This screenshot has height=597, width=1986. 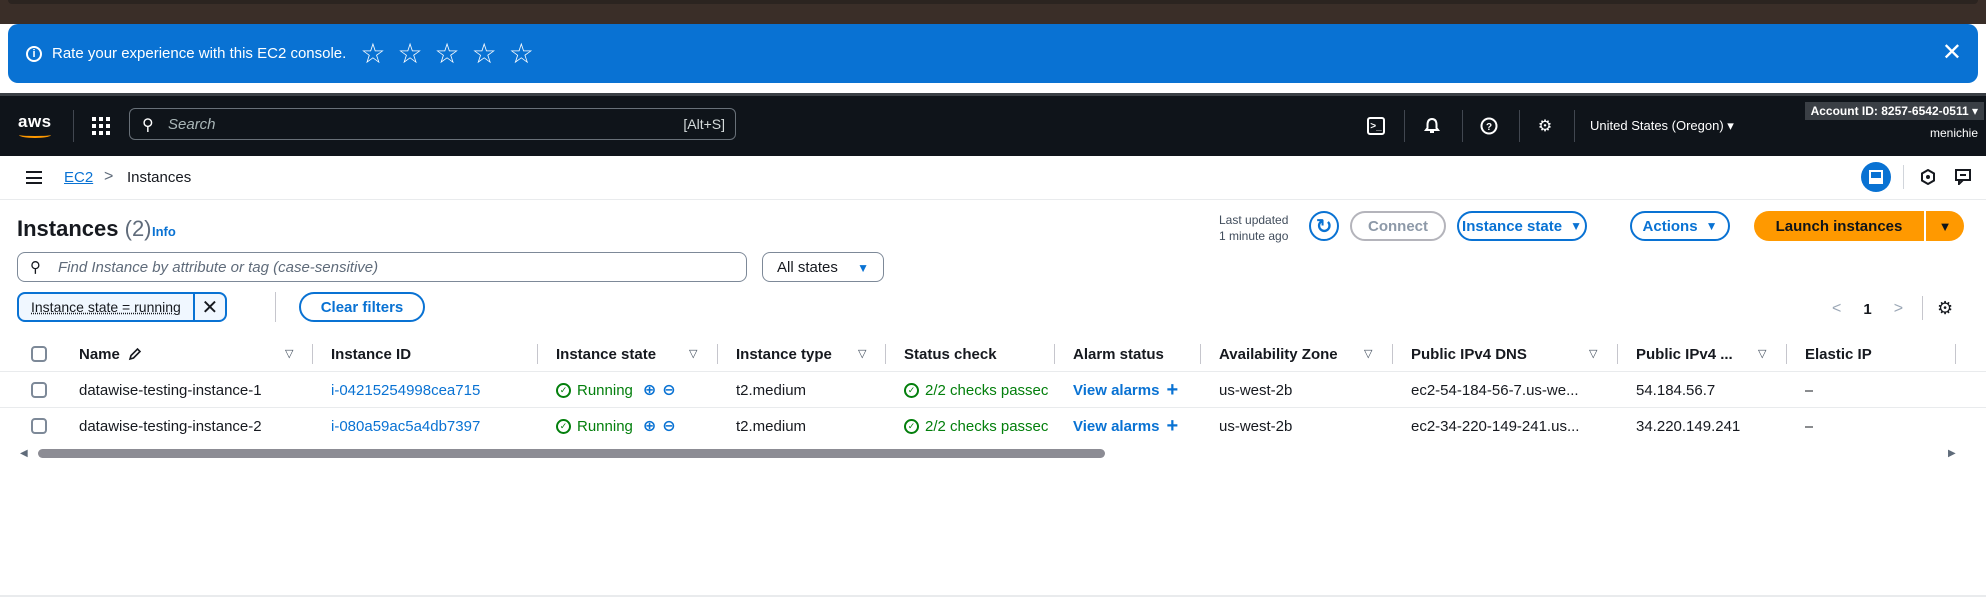 I want to click on page-number: 1, so click(x=1867, y=309).